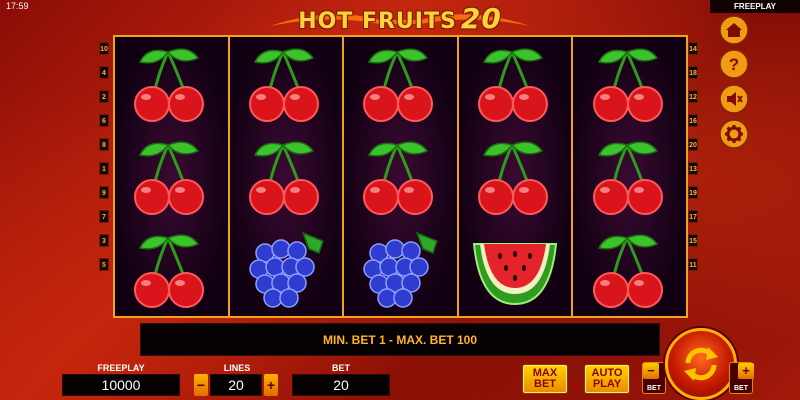  What do you see at coordinates (341, 385) in the screenshot?
I see `bet-value: 20` at bounding box center [341, 385].